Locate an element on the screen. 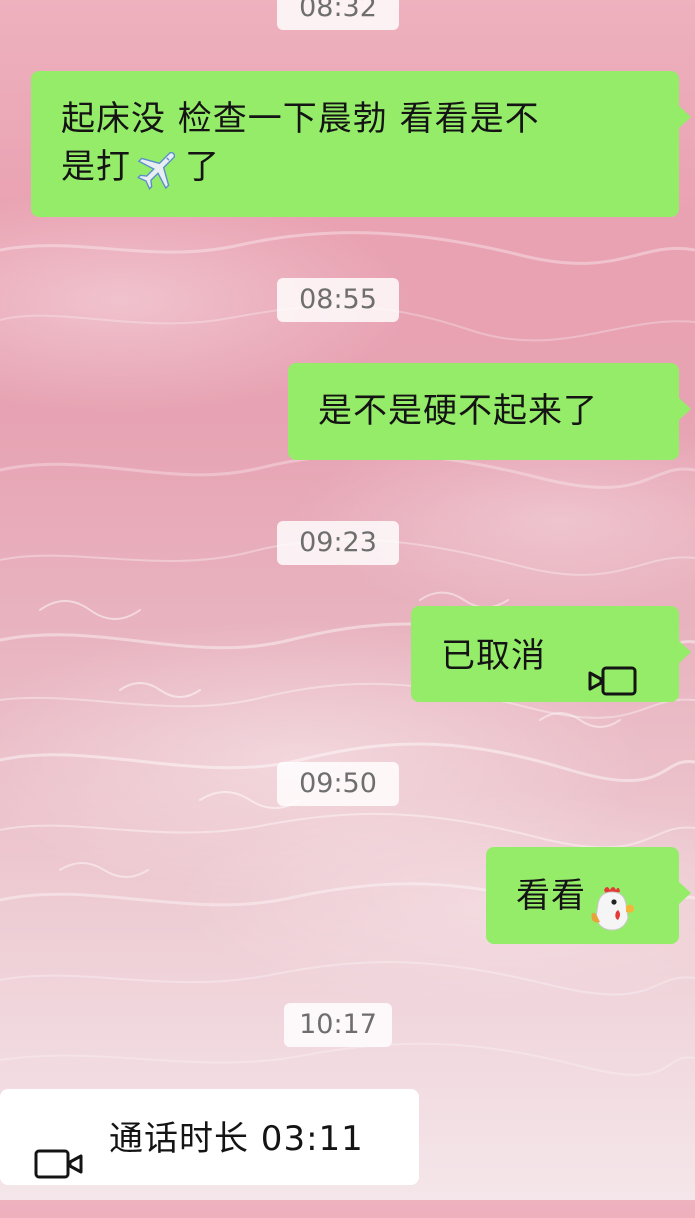  call-duration-text: 通话时长 03:11 is located at coordinates (236, 1138).